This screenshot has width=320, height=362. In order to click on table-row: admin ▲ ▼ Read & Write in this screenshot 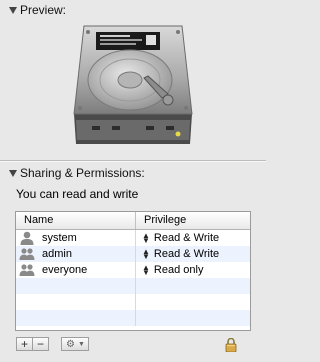, I will do `click(133, 254)`.